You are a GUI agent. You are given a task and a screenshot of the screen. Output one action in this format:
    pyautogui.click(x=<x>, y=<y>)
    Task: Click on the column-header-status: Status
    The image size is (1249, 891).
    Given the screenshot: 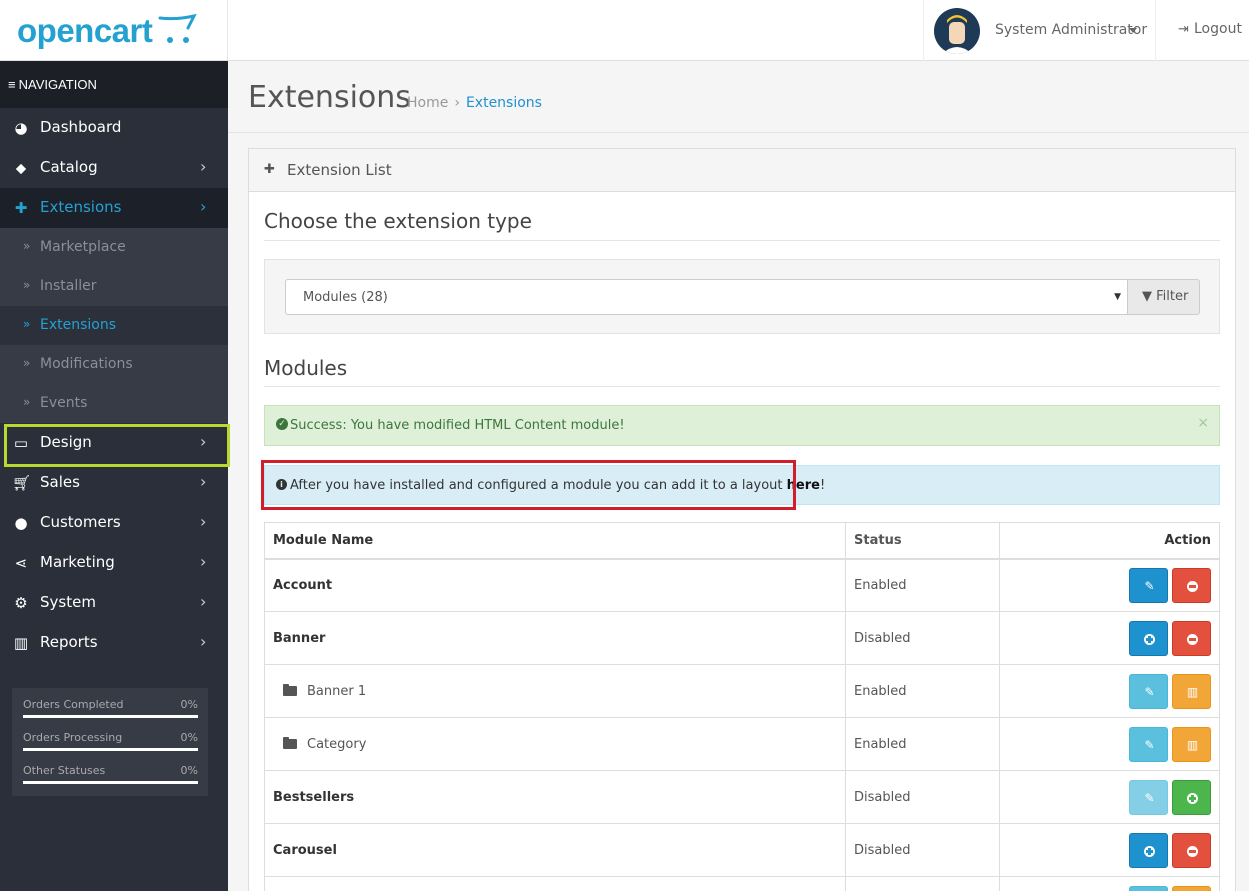 What is the action you would take?
    pyautogui.click(x=922, y=541)
    